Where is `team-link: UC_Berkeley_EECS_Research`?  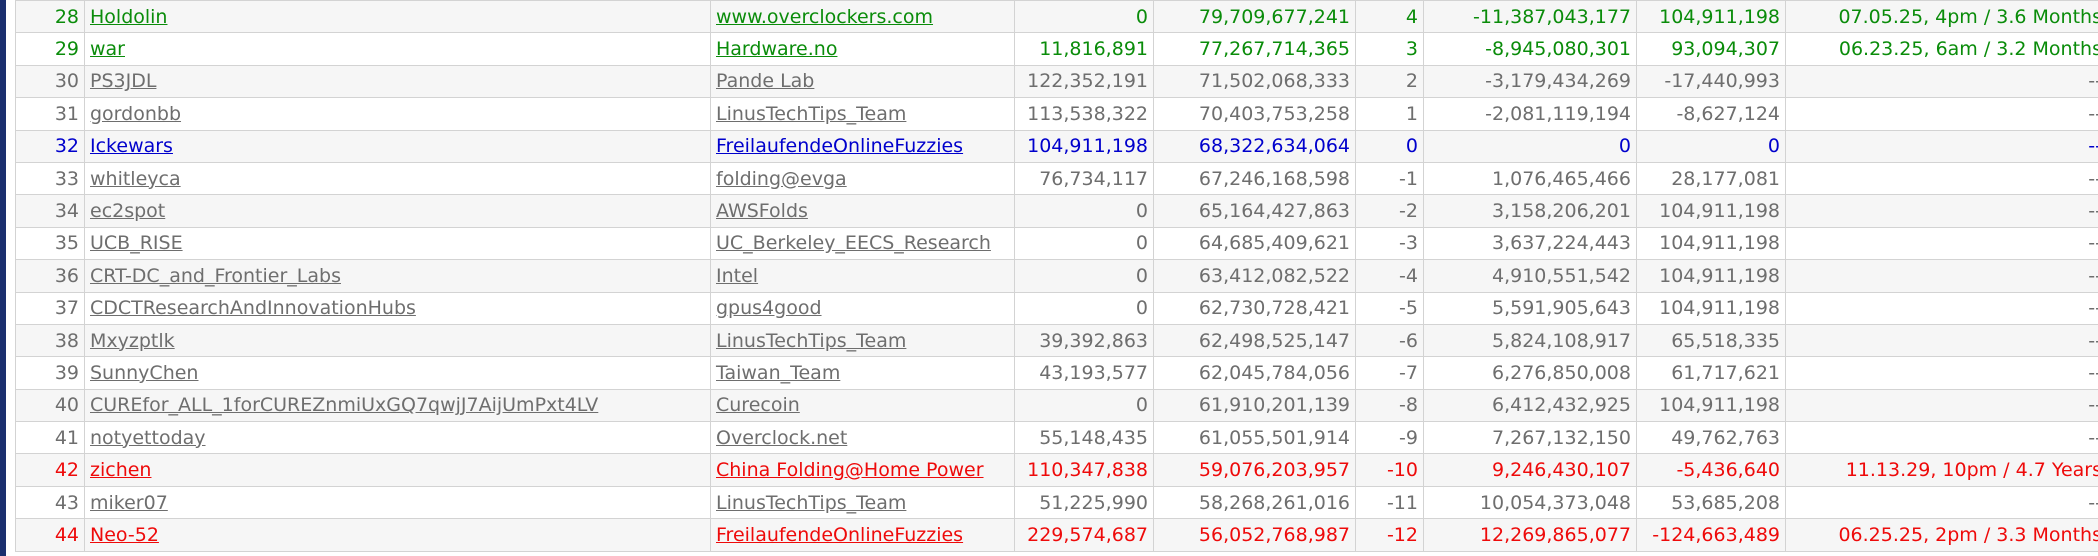
team-link: UC_Berkeley_EECS_Research is located at coordinates (853, 243).